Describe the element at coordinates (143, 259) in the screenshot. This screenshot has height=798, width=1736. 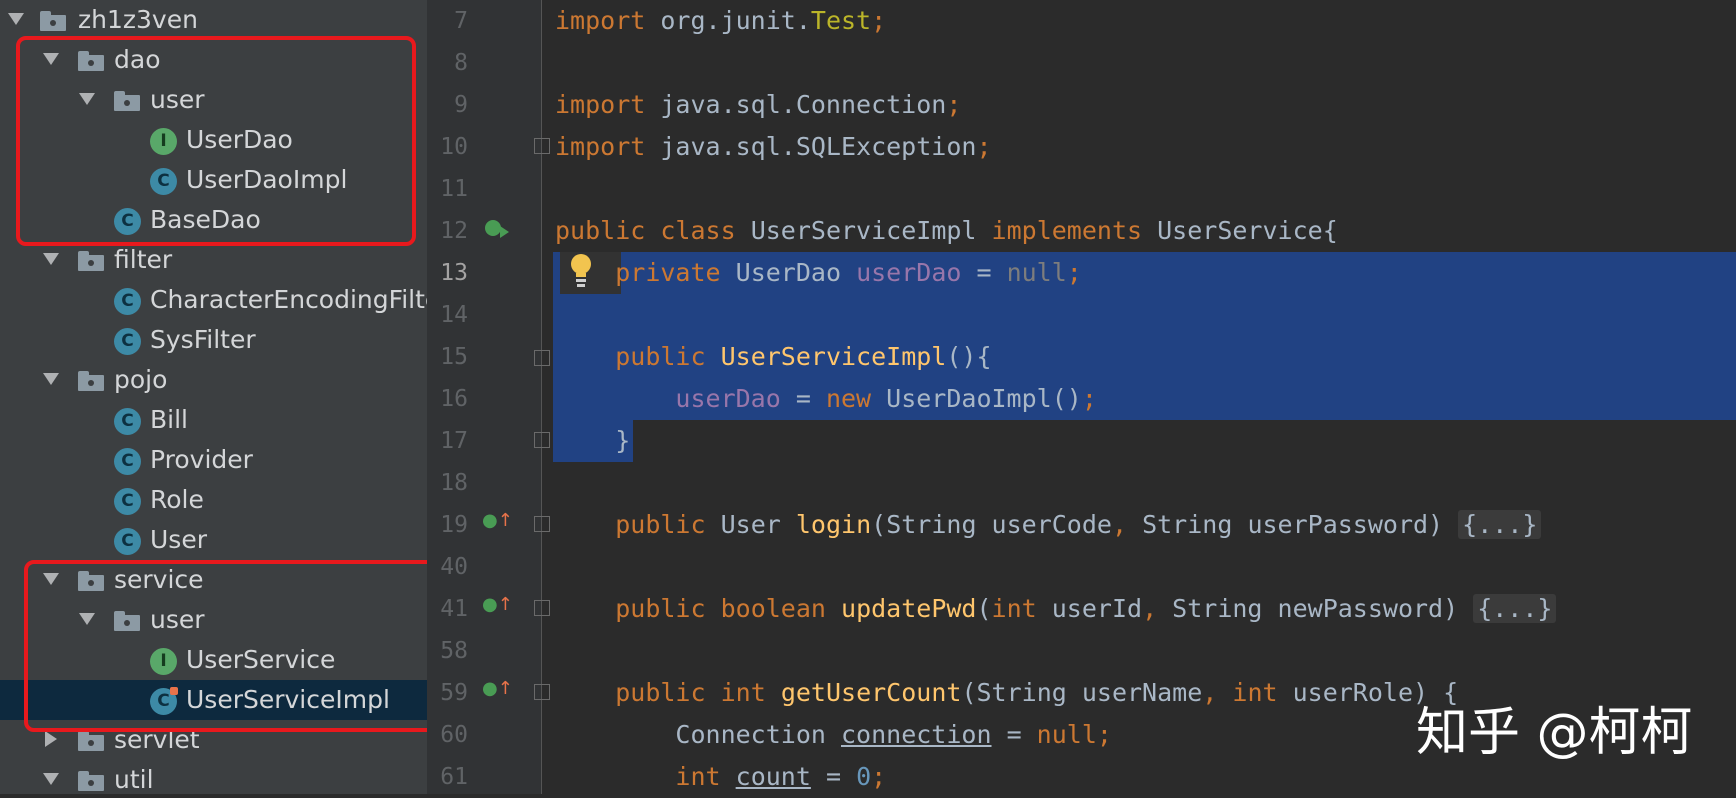
I see `tree-item-label: filter` at that location.